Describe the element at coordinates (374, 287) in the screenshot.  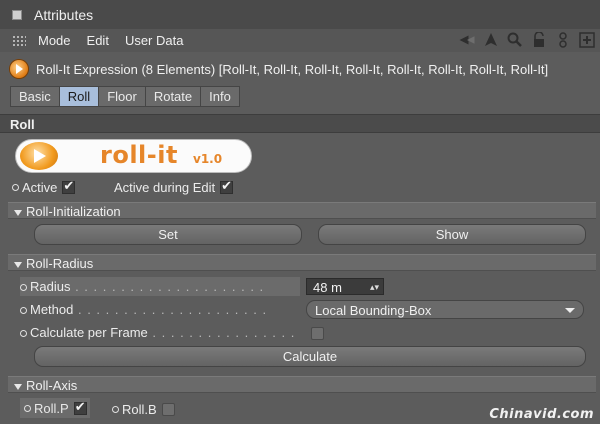
I see `spinner-icon: ▴▾` at that location.